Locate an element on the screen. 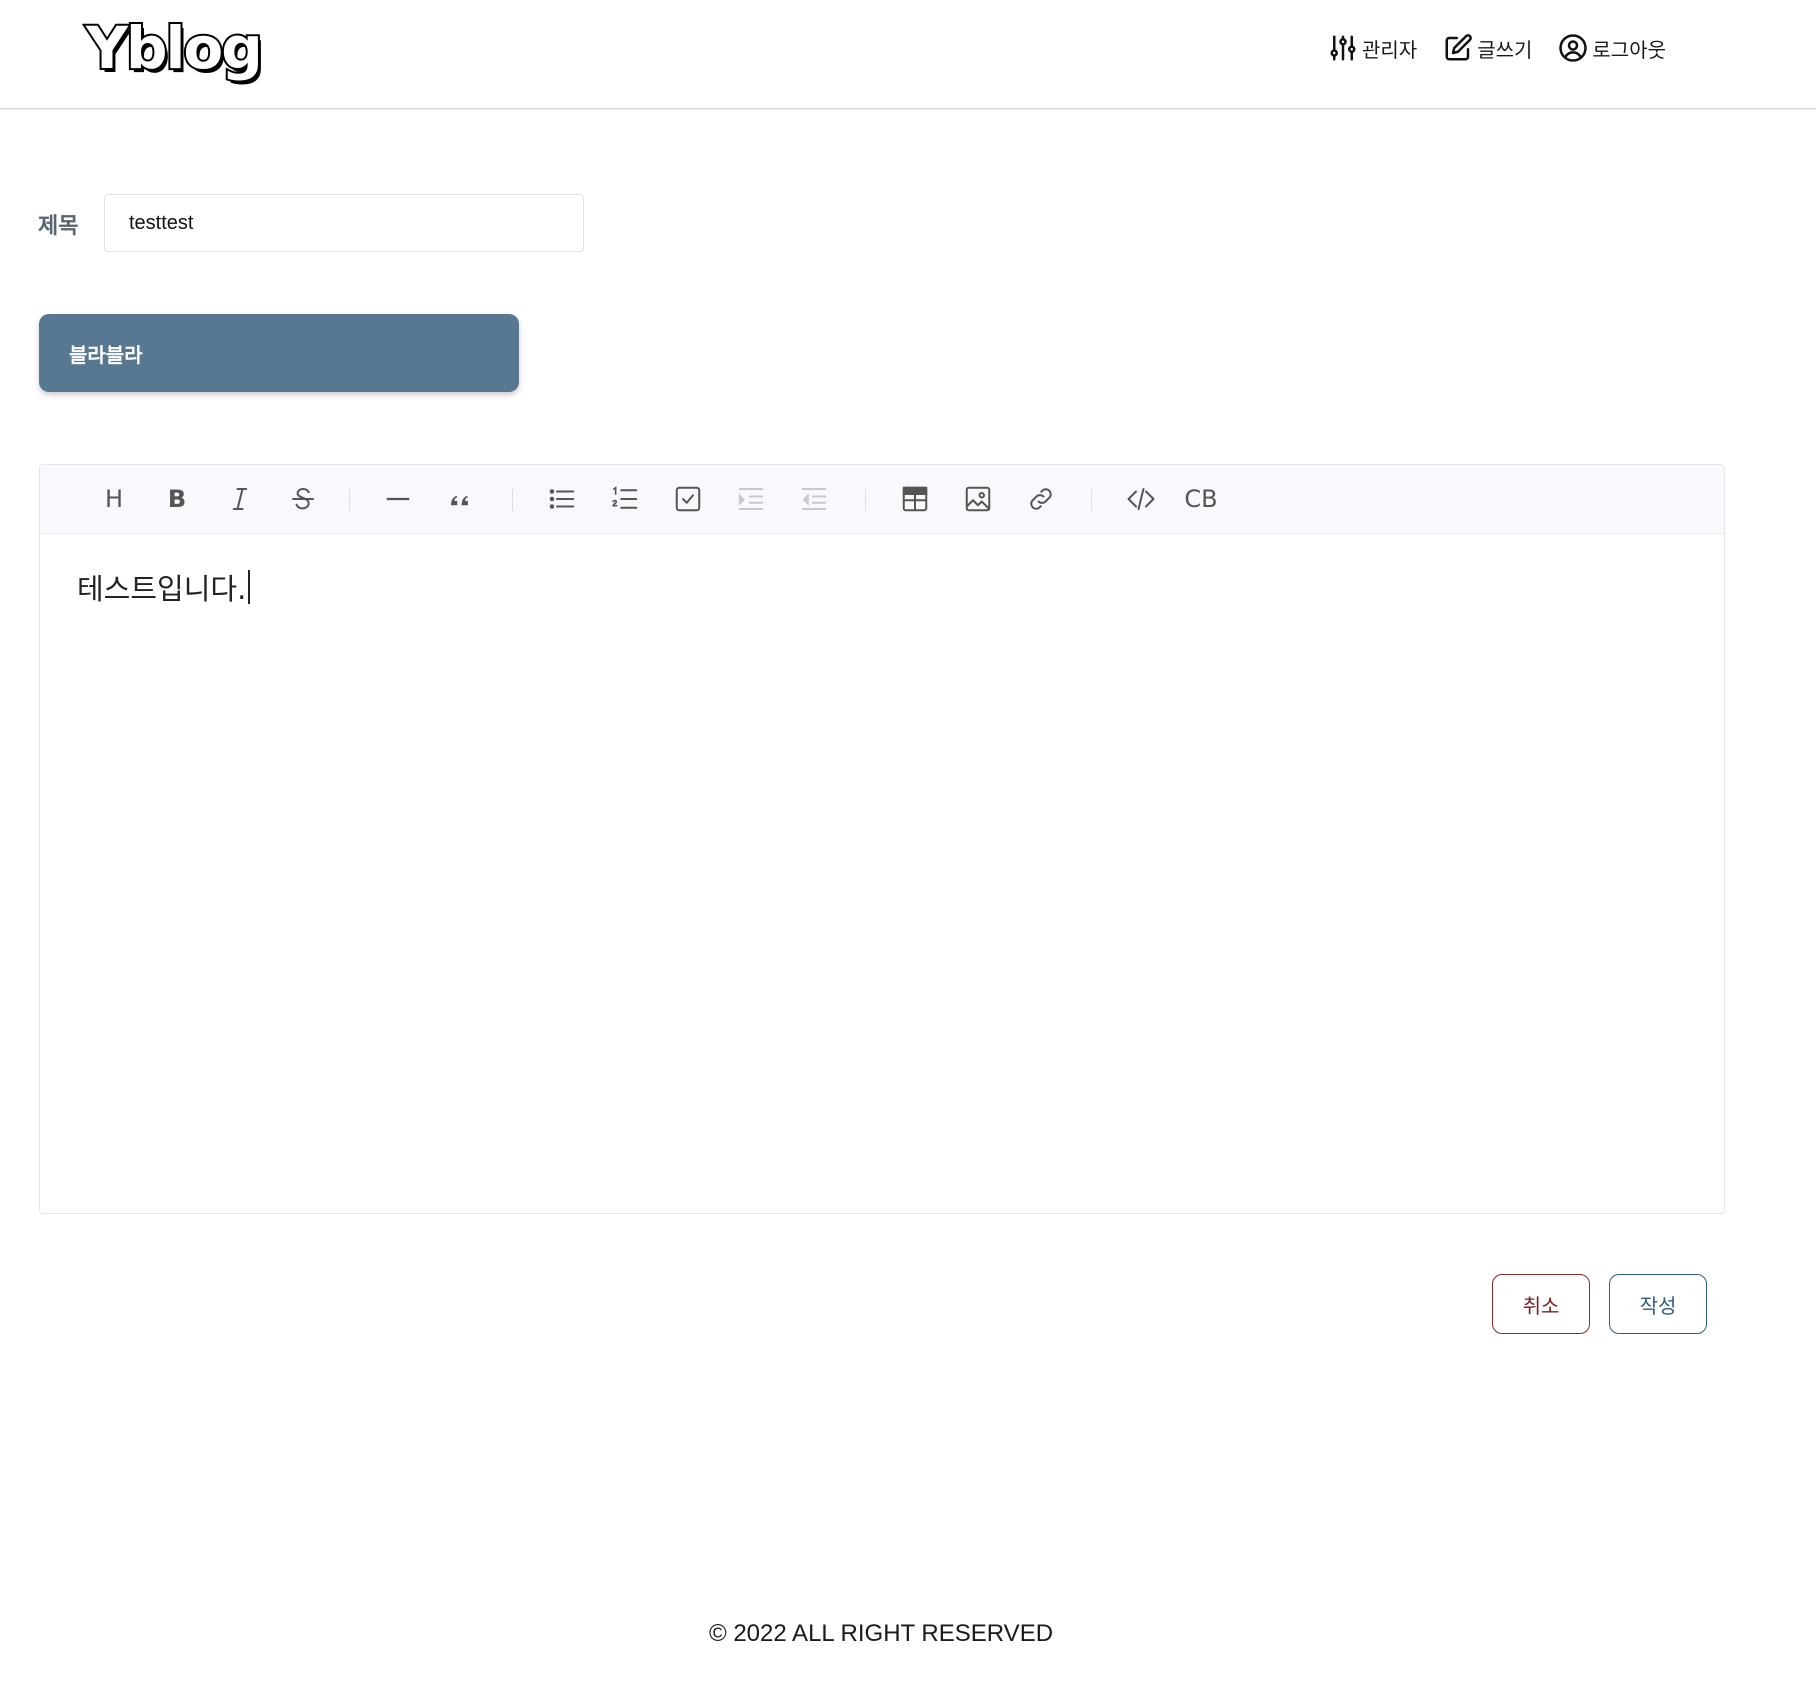  nav-write-label: 글쓰기 is located at coordinates (1505, 49).